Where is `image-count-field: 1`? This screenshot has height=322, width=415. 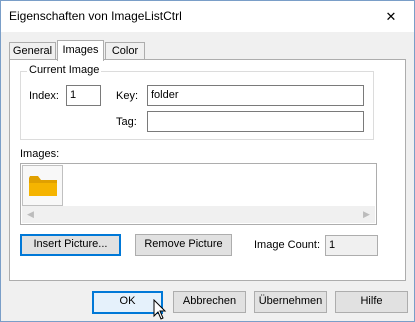
image-count-field: 1 is located at coordinates (351, 245).